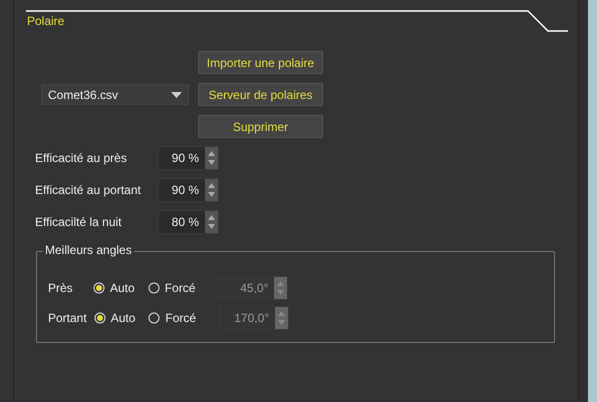 The height and width of the screenshot is (402, 597). I want to click on angle-label: Portant, so click(67, 318).